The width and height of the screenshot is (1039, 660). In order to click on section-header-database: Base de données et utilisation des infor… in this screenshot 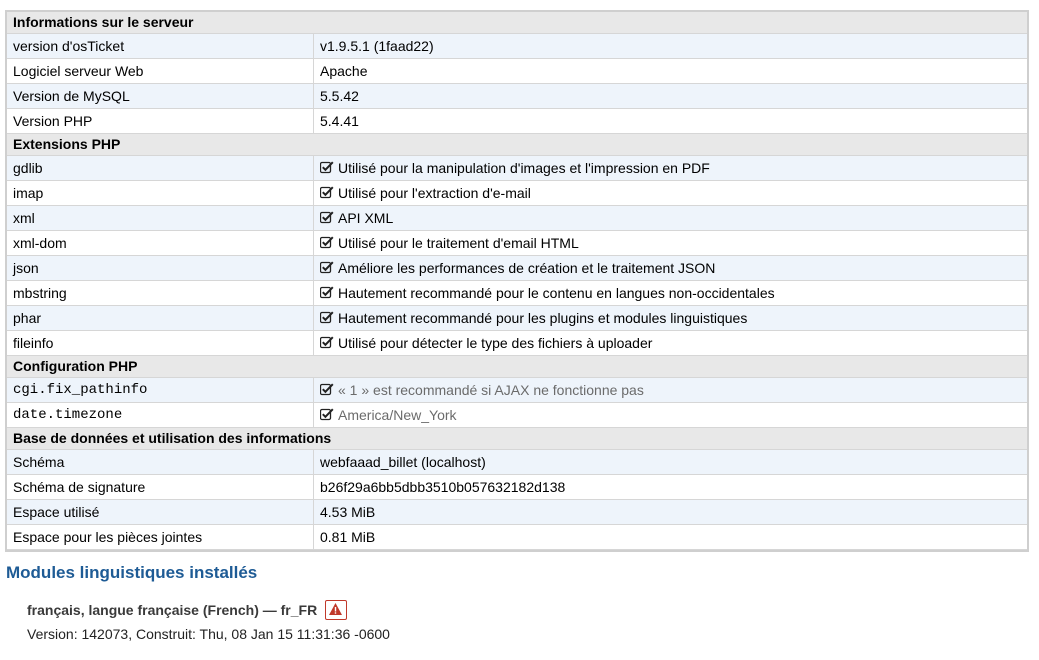, I will do `click(517, 439)`.